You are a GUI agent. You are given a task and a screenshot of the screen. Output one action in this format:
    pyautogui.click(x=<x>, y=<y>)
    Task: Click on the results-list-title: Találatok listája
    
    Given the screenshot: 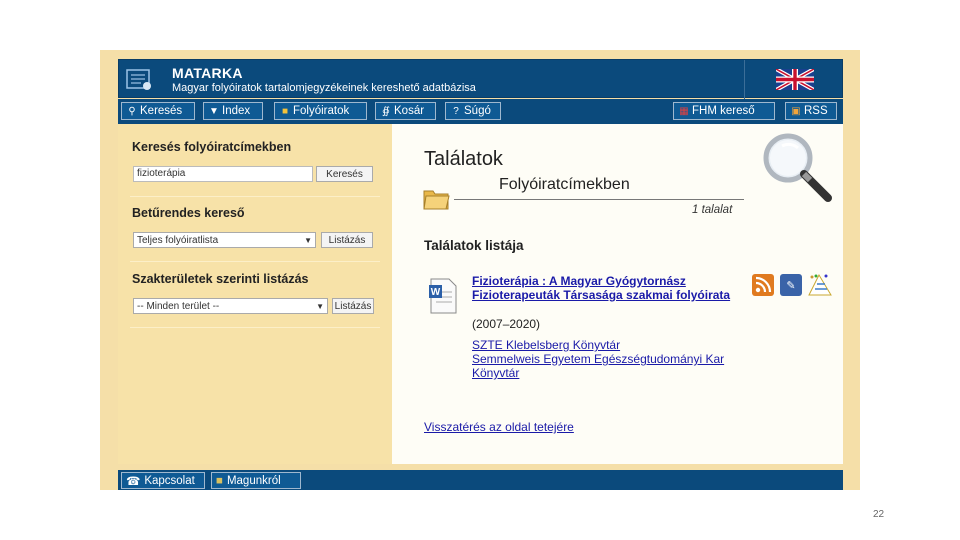 What is the action you would take?
    pyautogui.click(x=474, y=245)
    